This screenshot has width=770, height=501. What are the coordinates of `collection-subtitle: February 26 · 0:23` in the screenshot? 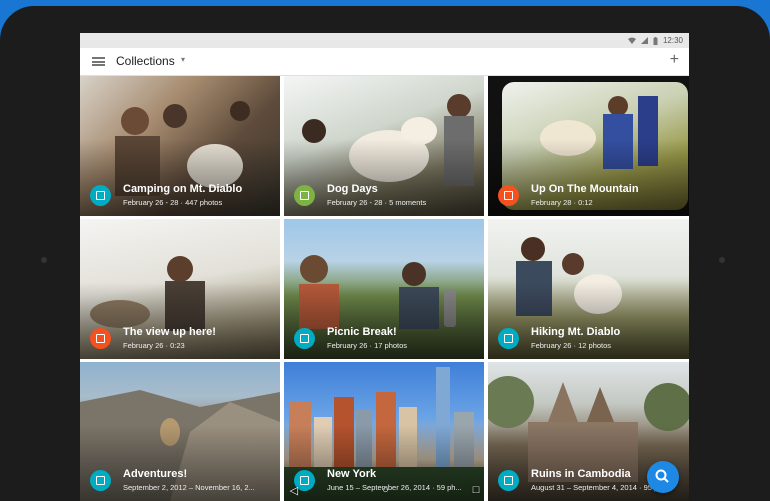 It's located at (154, 345).